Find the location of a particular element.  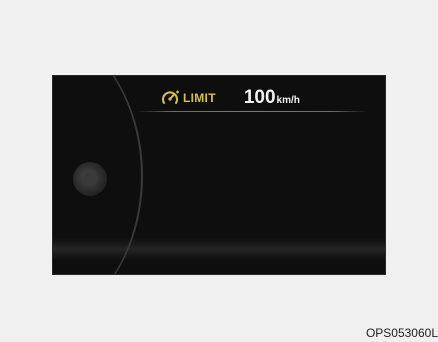

speed-unit: km/h is located at coordinates (288, 100).